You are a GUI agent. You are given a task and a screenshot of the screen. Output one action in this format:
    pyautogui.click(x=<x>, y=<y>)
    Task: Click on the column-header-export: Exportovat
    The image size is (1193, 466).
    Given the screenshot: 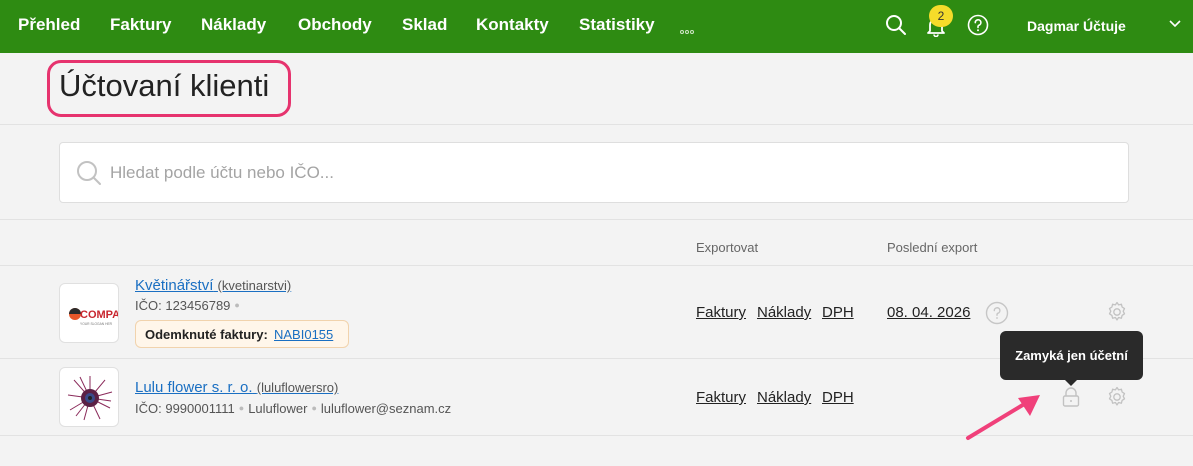 What is the action you would take?
    pyautogui.click(x=727, y=247)
    